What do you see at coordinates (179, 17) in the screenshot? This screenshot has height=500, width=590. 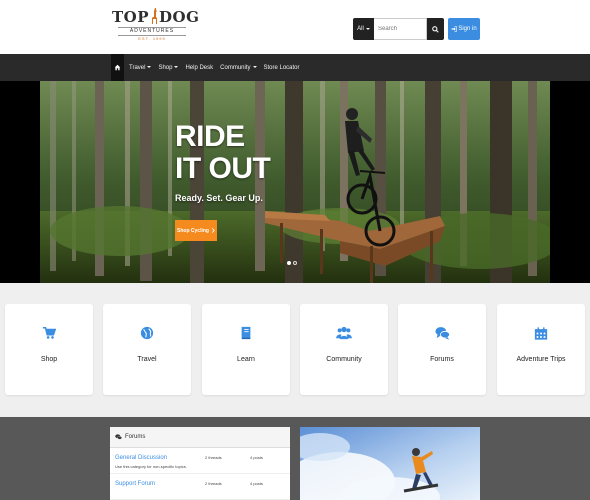 I see `logo-word-dog: DOG` at bounding box center [179, 17].